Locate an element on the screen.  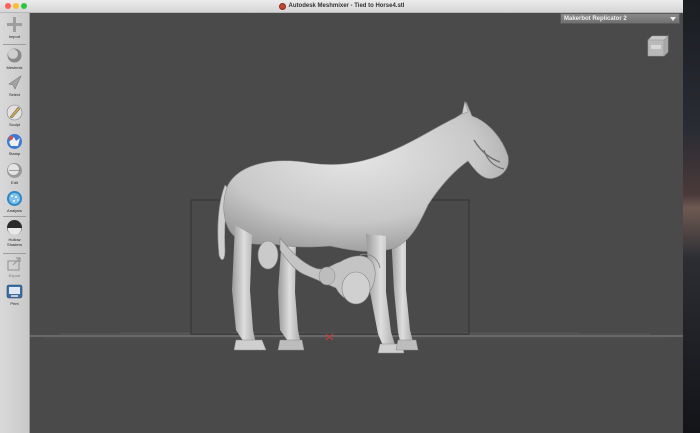
sphere-icon is located at coordinates (14, 55).